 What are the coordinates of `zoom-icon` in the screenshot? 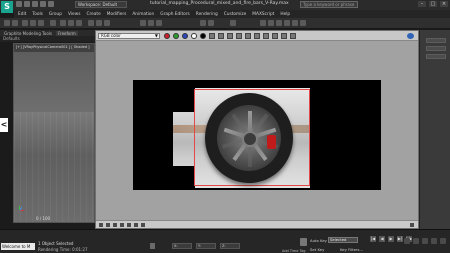 It's located at (407, 241).